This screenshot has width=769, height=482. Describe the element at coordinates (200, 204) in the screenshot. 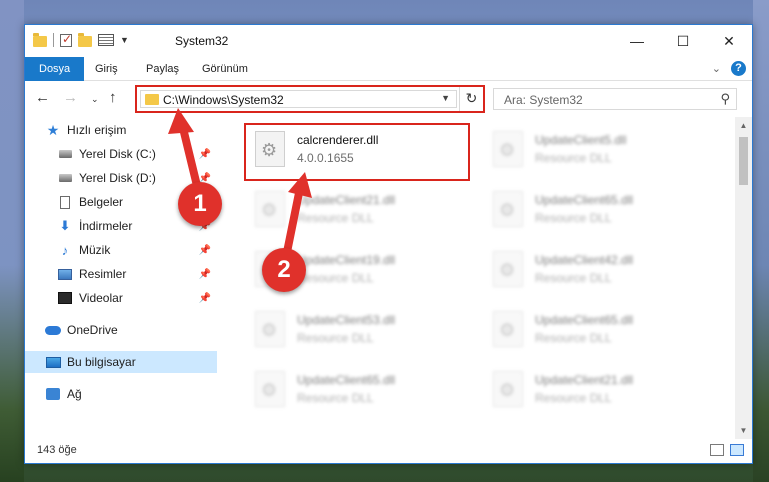

I see `callout-1: 1` at that location.